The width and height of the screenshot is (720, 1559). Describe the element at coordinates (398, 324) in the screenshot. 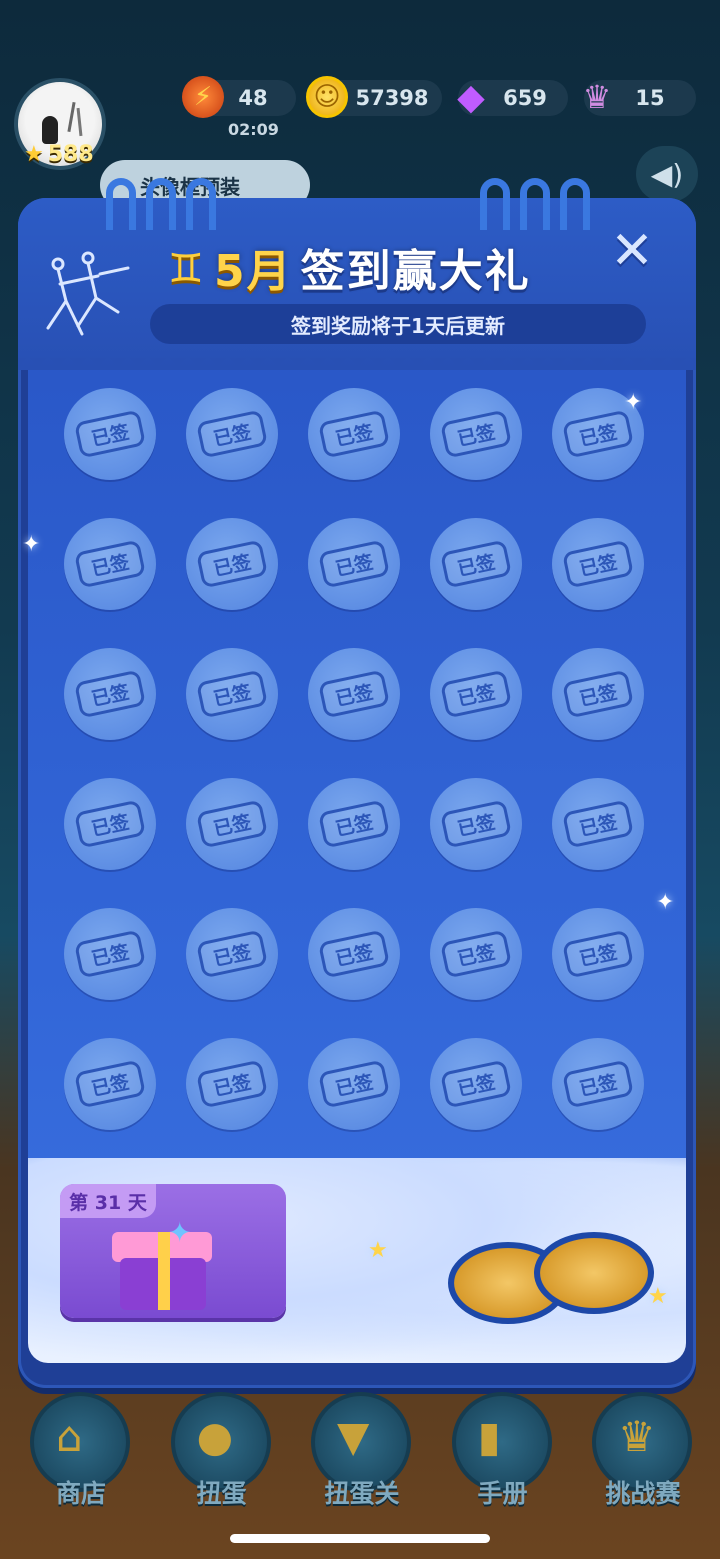

I see `panel-subtitle: 签到奖励将于1天后更新` at that location.